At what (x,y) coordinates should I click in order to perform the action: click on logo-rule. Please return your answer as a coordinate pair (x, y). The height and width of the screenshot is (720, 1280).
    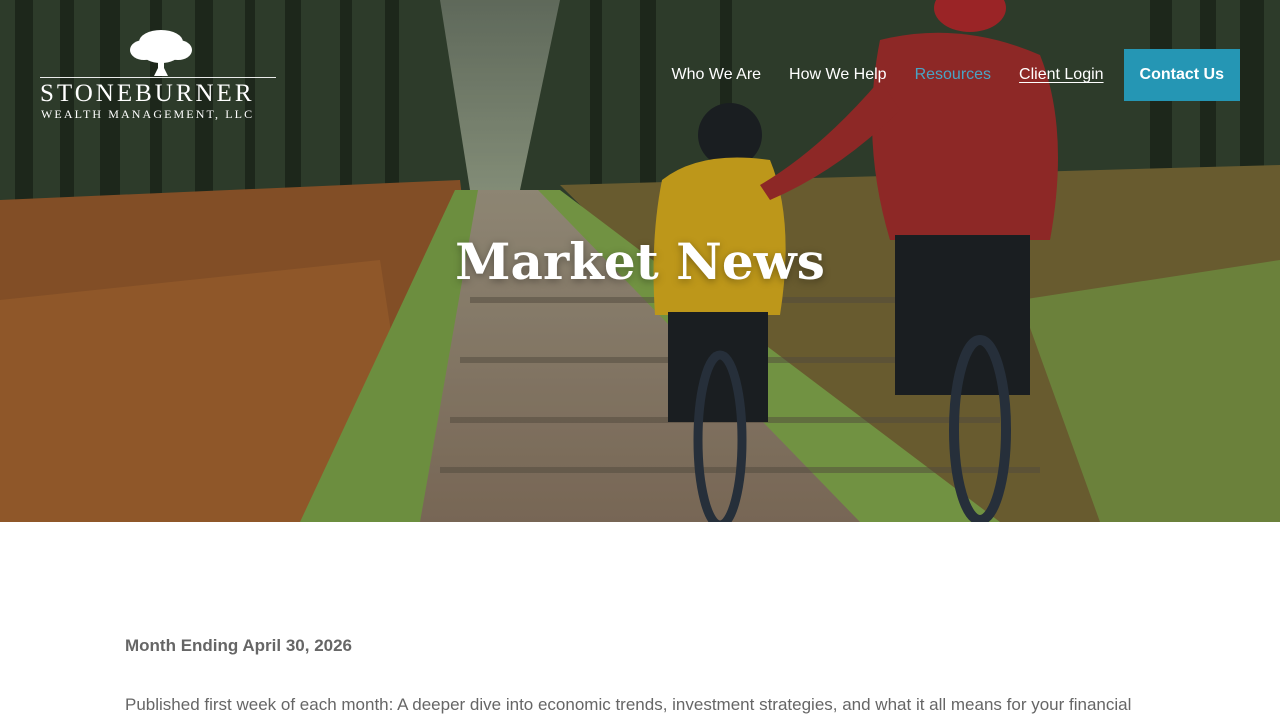
    Looking at the image, I should click on (158, 77).